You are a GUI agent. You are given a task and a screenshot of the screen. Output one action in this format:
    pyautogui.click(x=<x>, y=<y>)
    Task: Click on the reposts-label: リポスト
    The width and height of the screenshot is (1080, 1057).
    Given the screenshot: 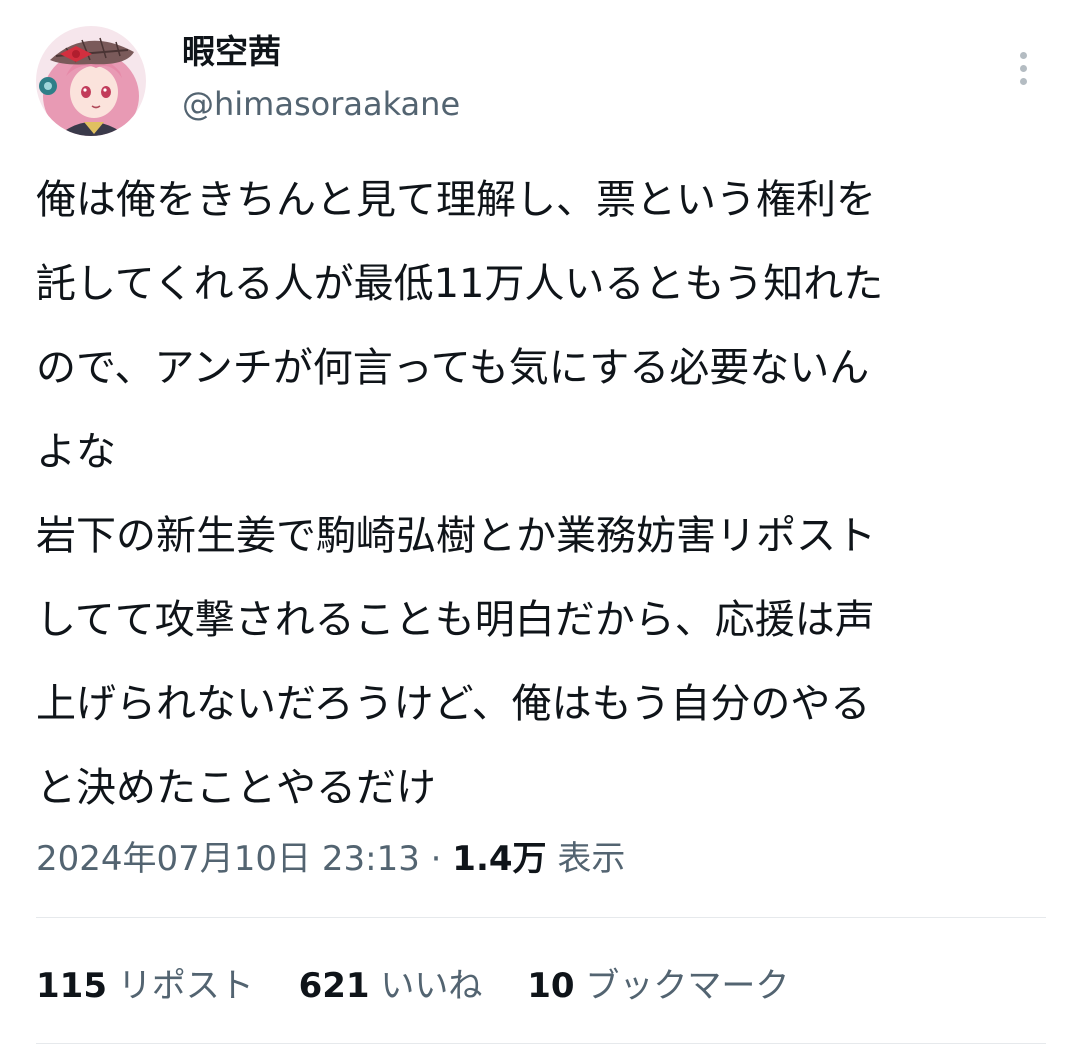 What is the action you would take?
    pyautogui.click(x=185, y=986)
    